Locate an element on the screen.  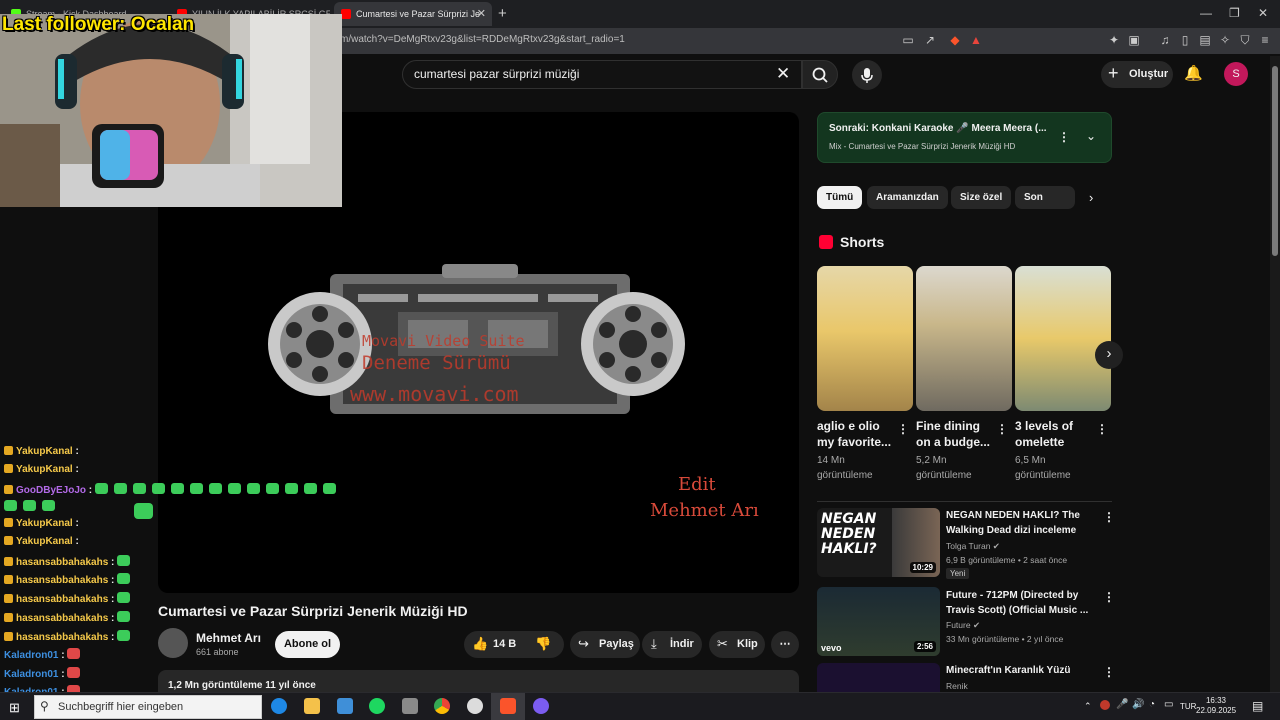
chip-recently-uploaded: Son yükle is located at coordinates (1045, 197).